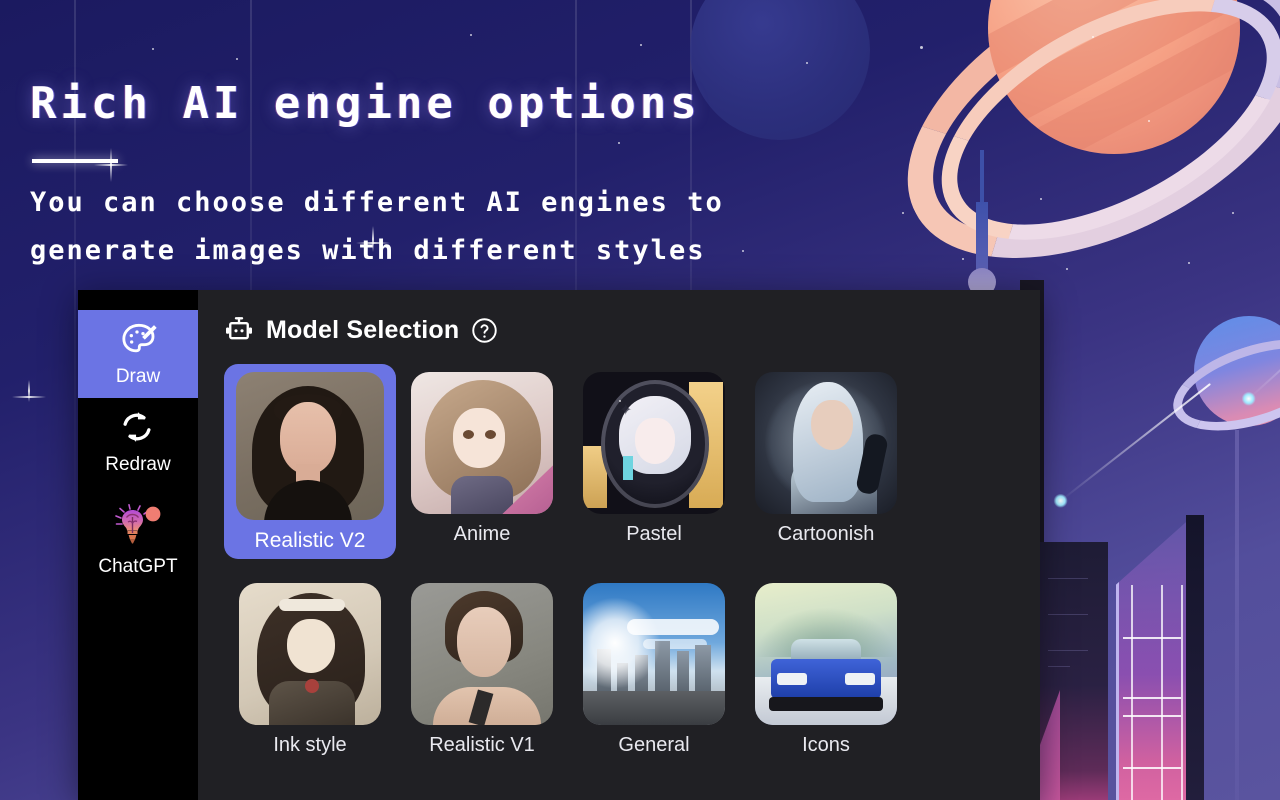  Describe the element at coordinates (368, 250) in the screenshot. I see `subtitle-line-2: generate images with different styles` at that location.